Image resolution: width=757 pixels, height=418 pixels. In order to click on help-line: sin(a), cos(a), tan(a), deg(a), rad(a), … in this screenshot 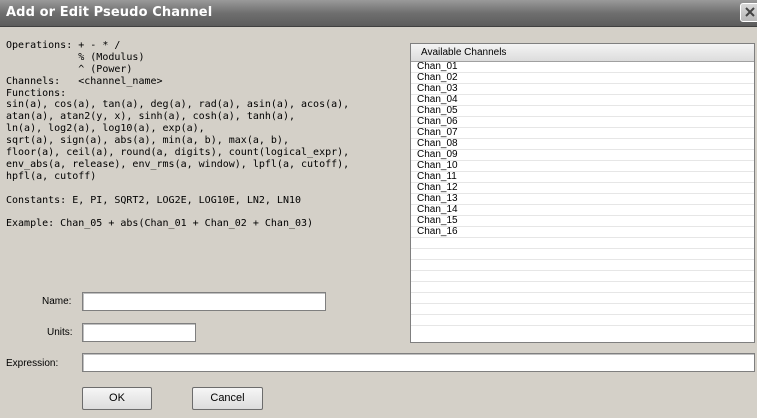, I will do `click(178, 105)`.